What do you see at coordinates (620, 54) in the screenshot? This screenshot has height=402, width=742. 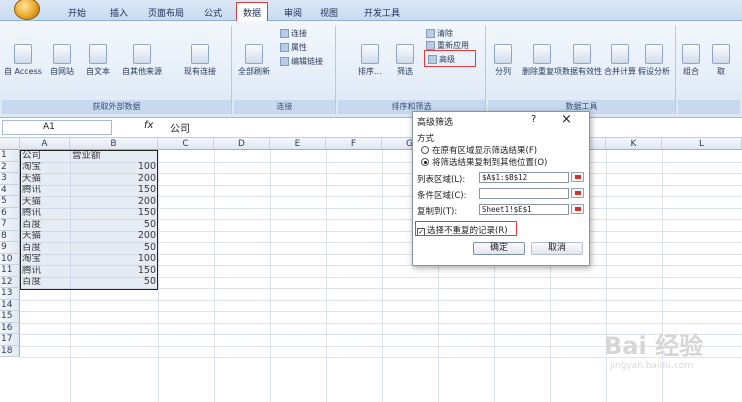 I see `consolidate-icon` at bounding box center [620, 54].